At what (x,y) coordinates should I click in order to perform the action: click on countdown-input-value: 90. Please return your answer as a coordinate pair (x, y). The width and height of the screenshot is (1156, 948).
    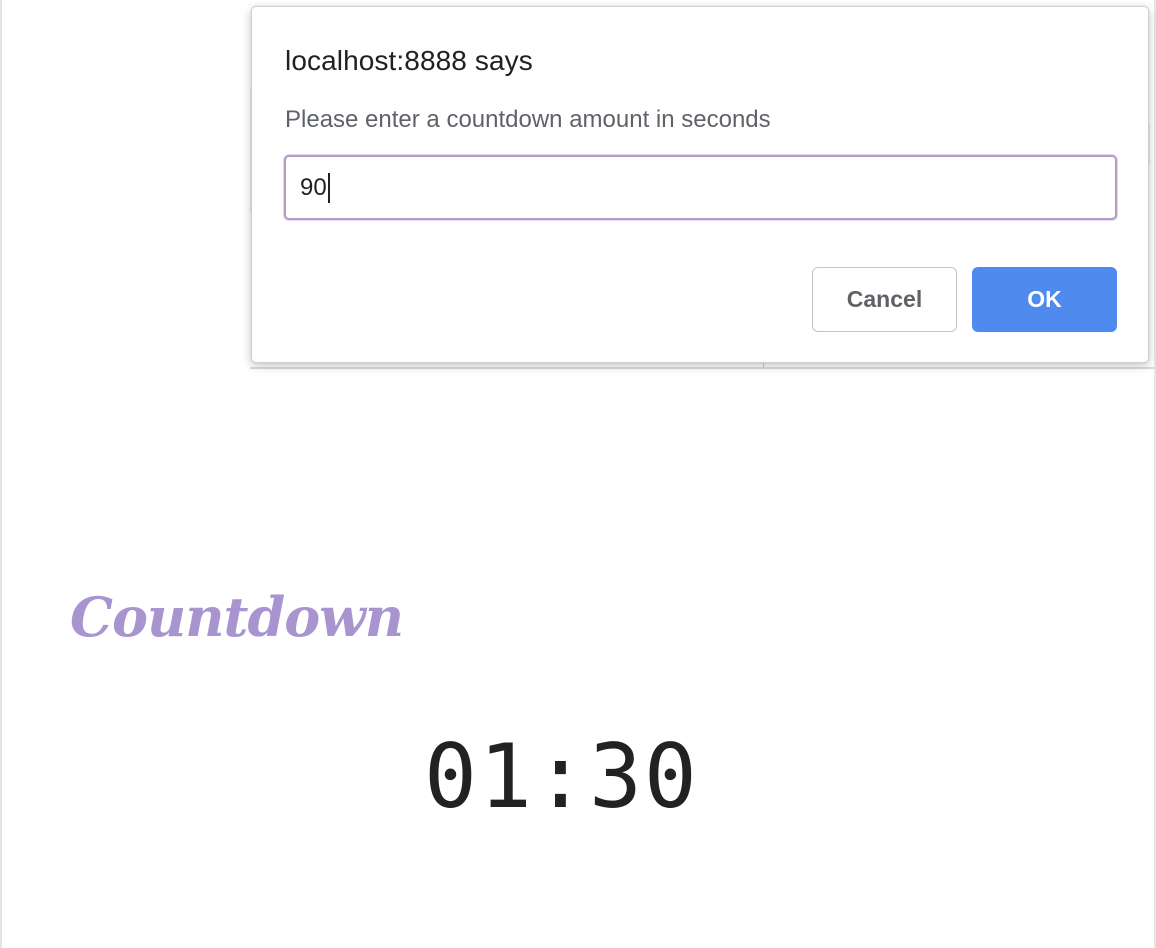
    Looking at the image, I should click on (313, 187).